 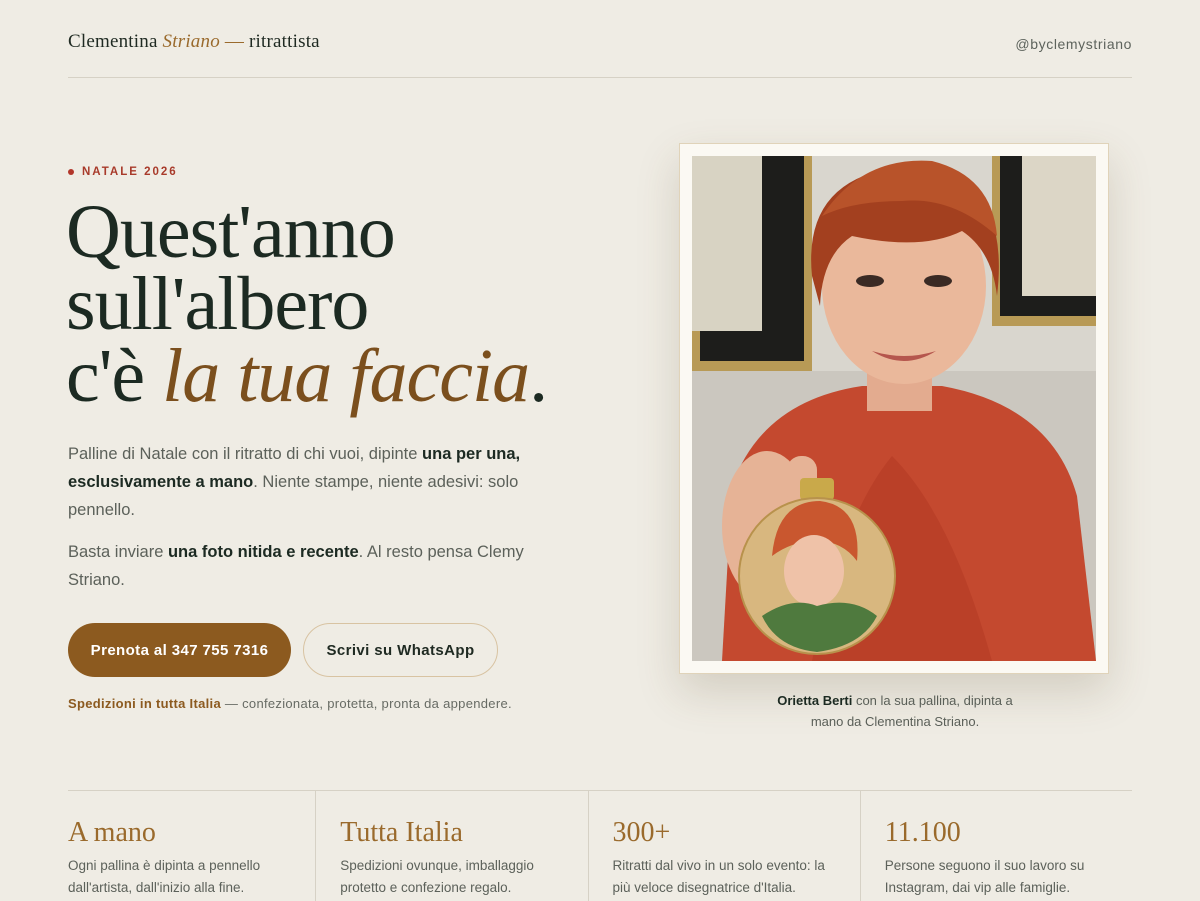 I want to click on instagram-handle-link: @byclemystriano, so click(x=1073, y=44).